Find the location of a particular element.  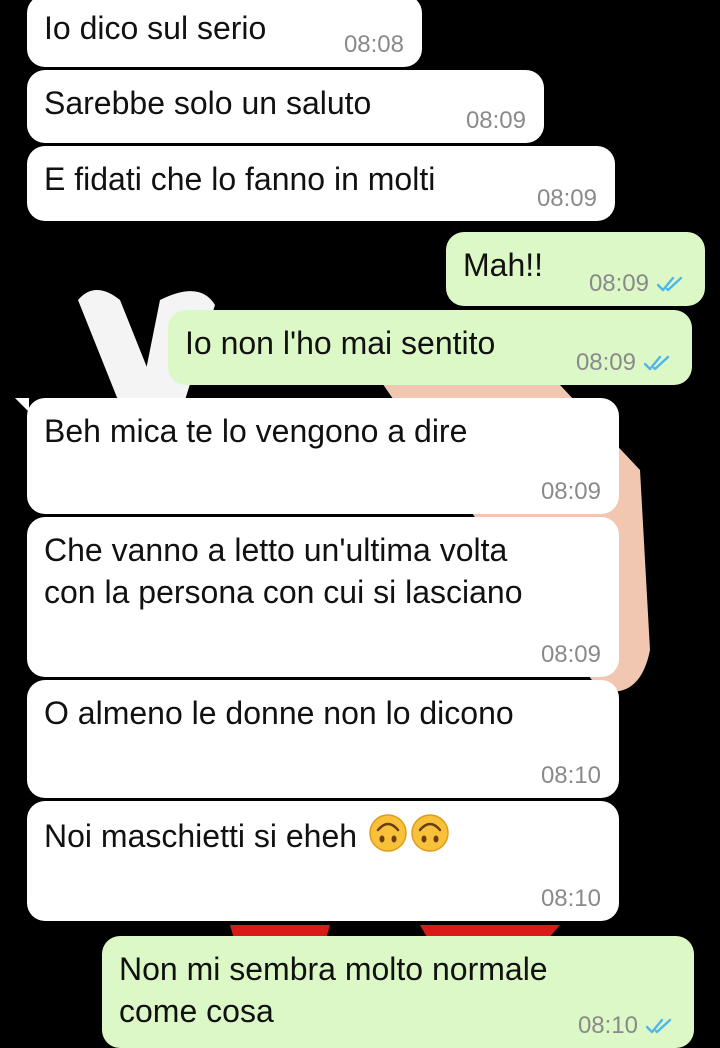

message-text: Non mi sembra molto normale come cosa is located at coordinates (333, 990).